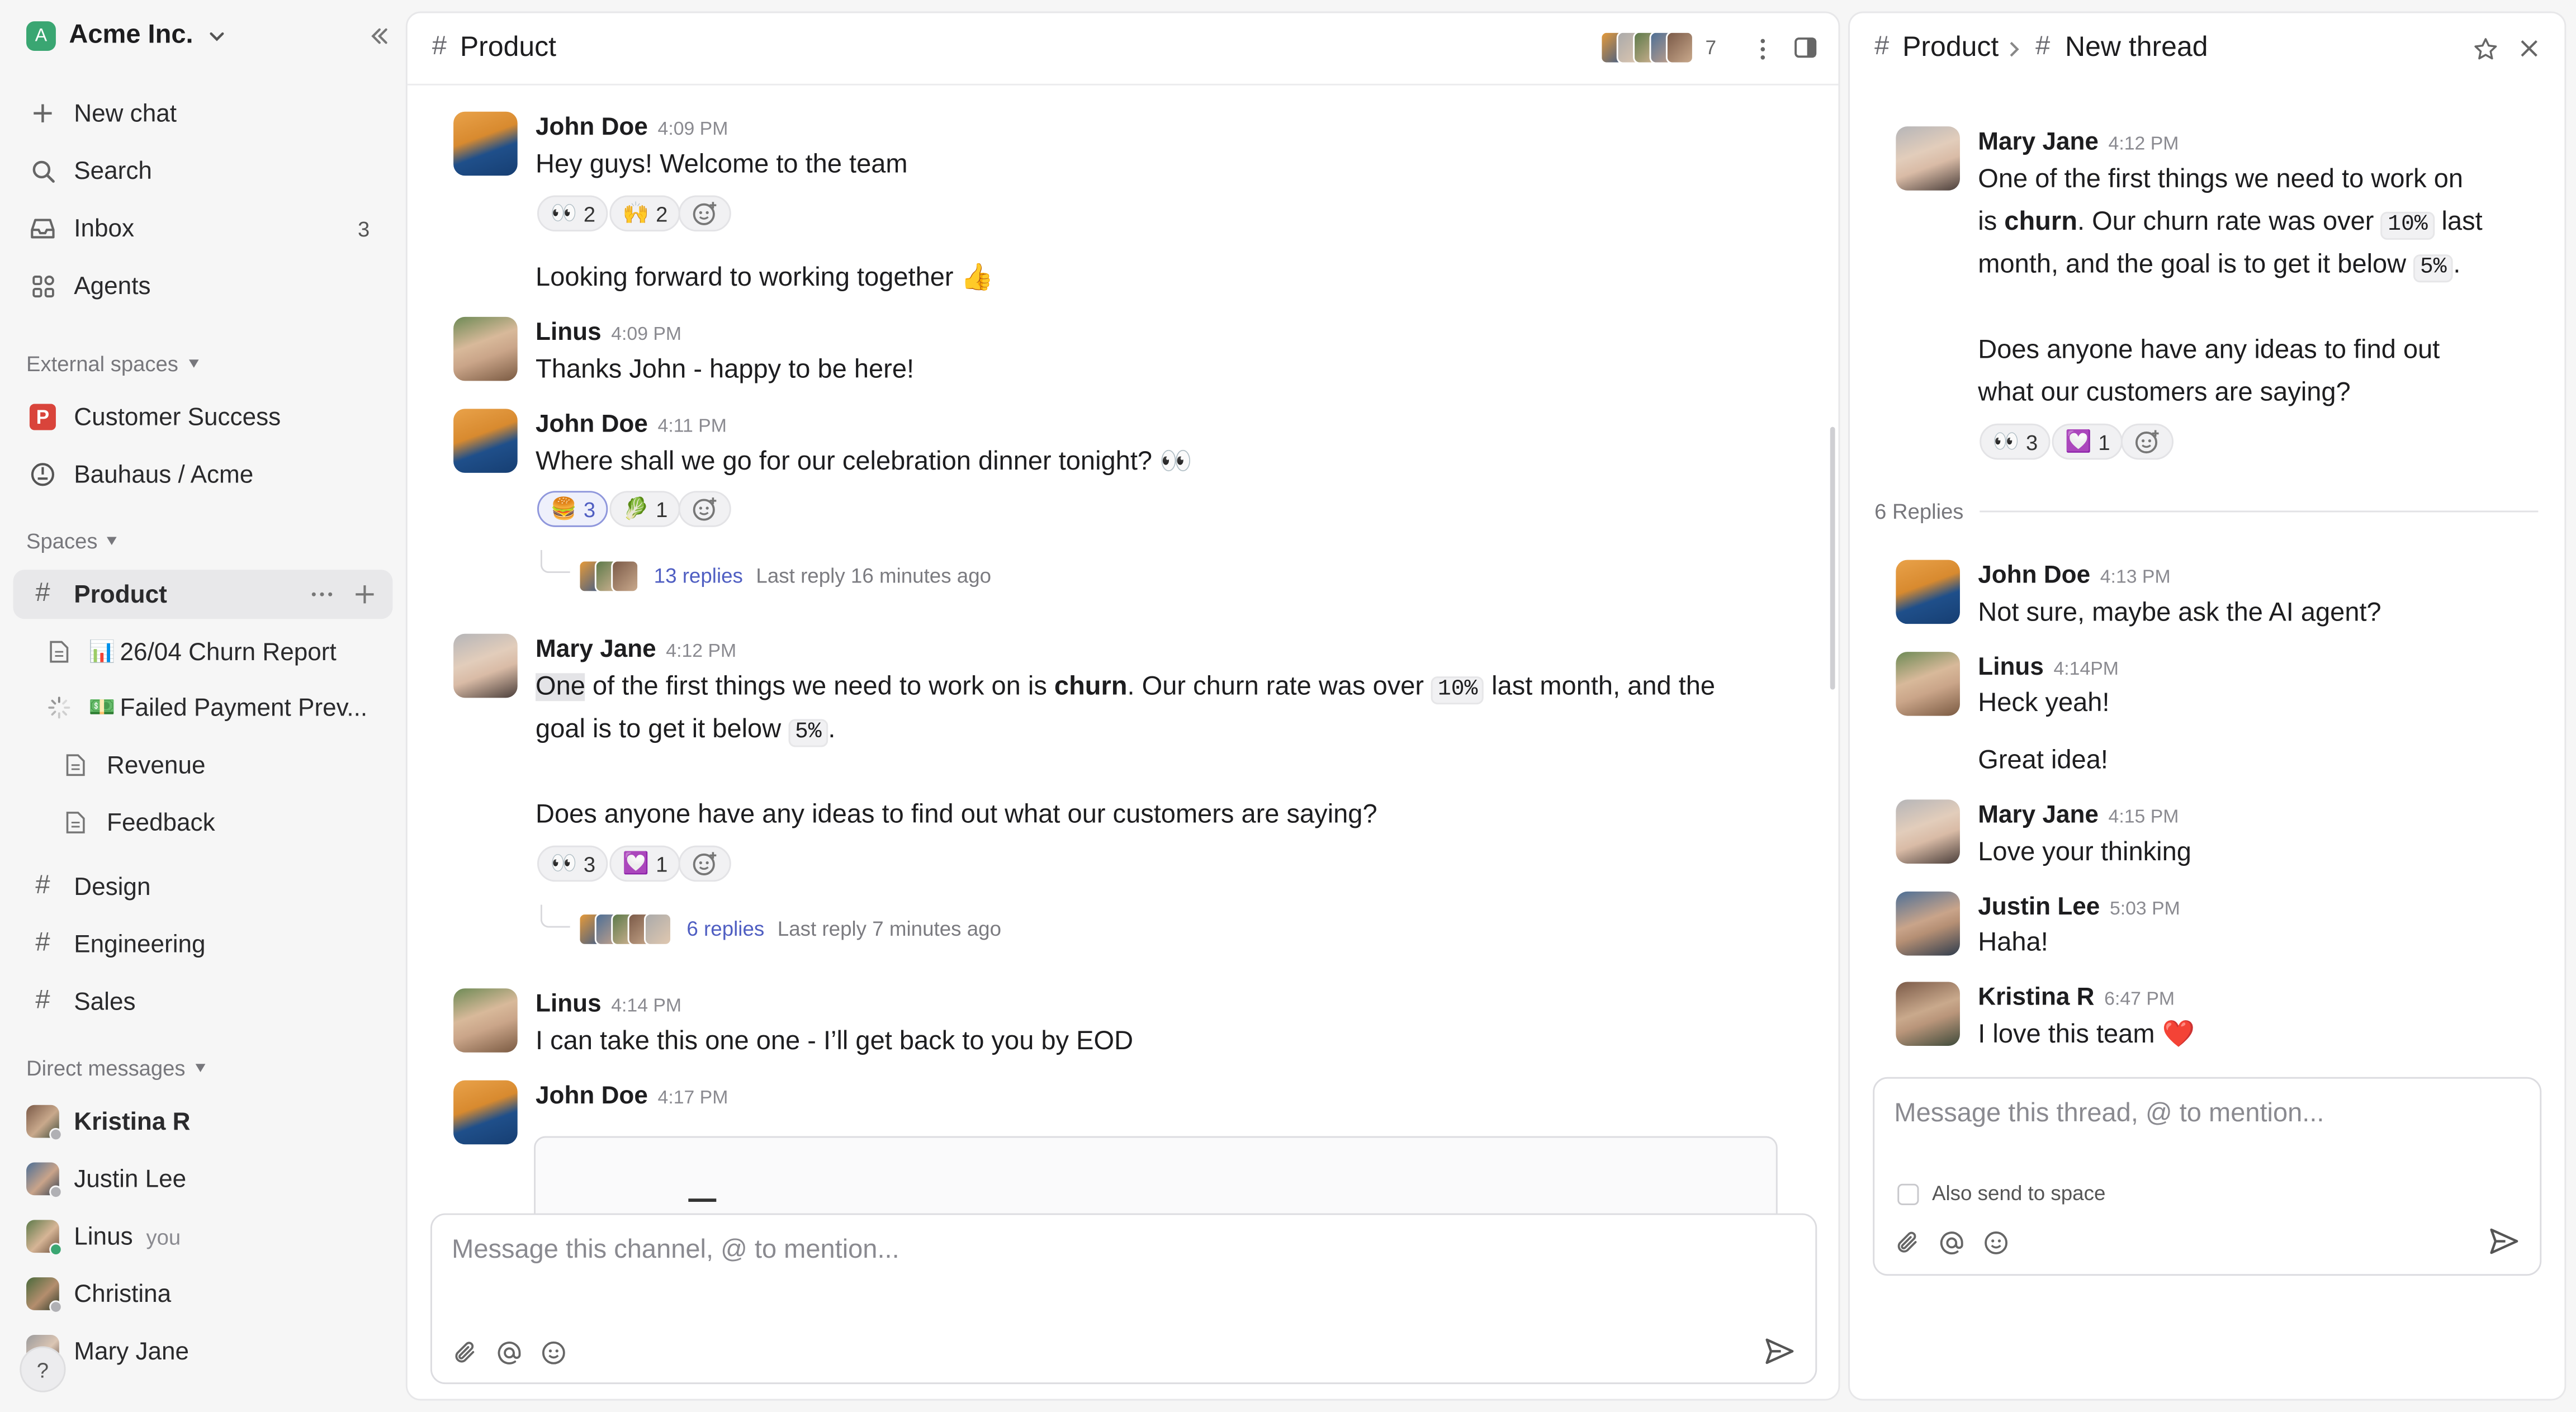 This screenshot has height=1412, width=2576. I want to click on sidebar-item-label: Design, so click(112, 887).